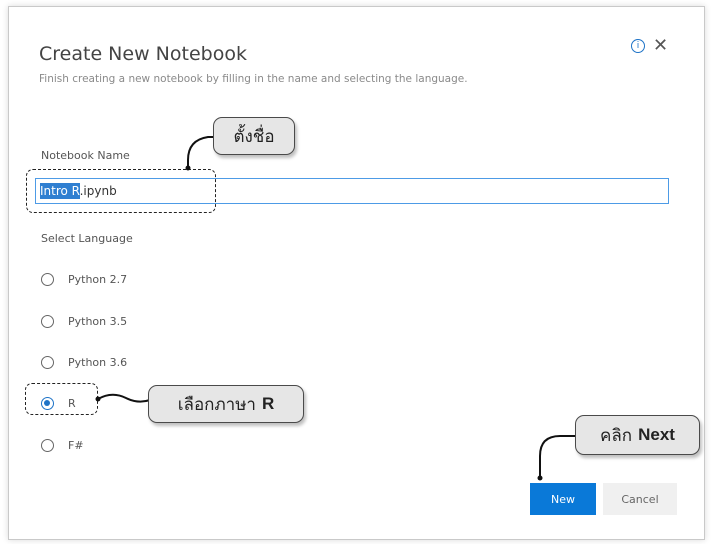  I want to click on info-icon: i, so click(638, 46).